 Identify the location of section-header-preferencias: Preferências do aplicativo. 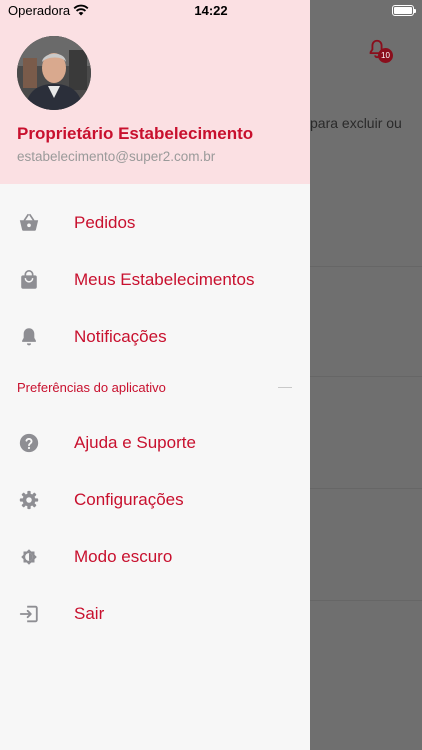
(154, 388).